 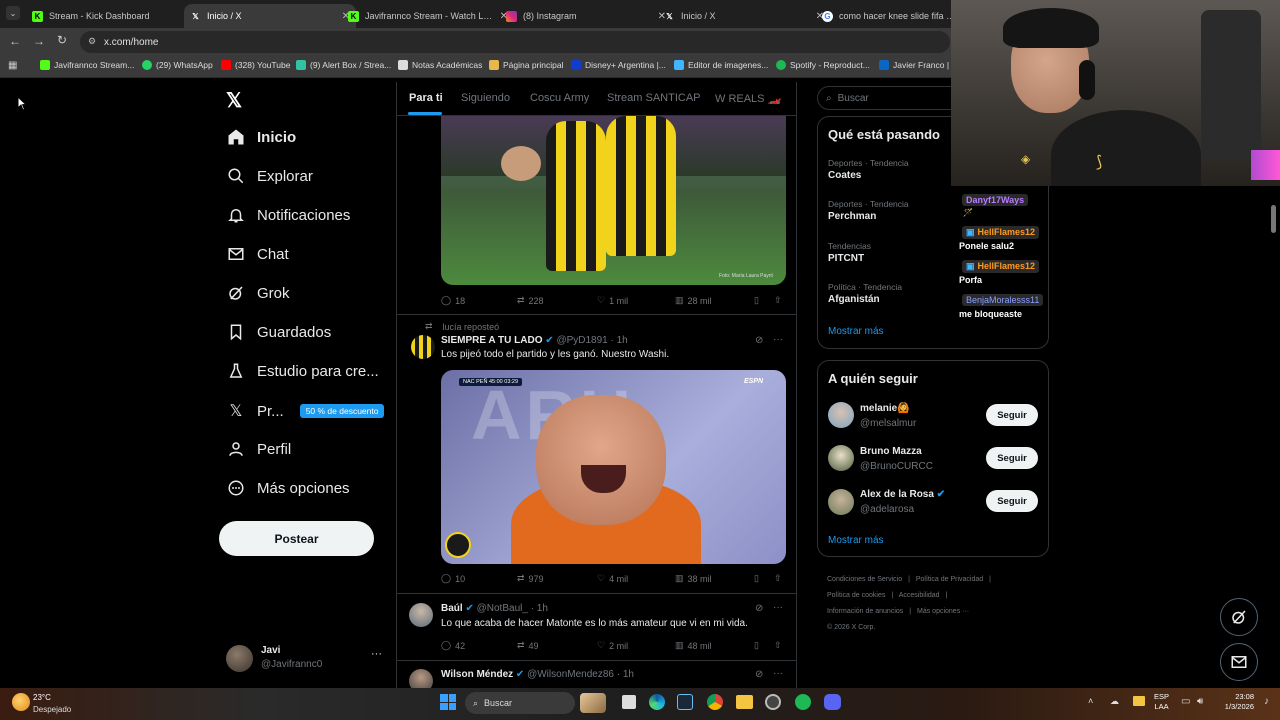 I want to click on reply-button: ◯ 18, so click(x=453, y=300).